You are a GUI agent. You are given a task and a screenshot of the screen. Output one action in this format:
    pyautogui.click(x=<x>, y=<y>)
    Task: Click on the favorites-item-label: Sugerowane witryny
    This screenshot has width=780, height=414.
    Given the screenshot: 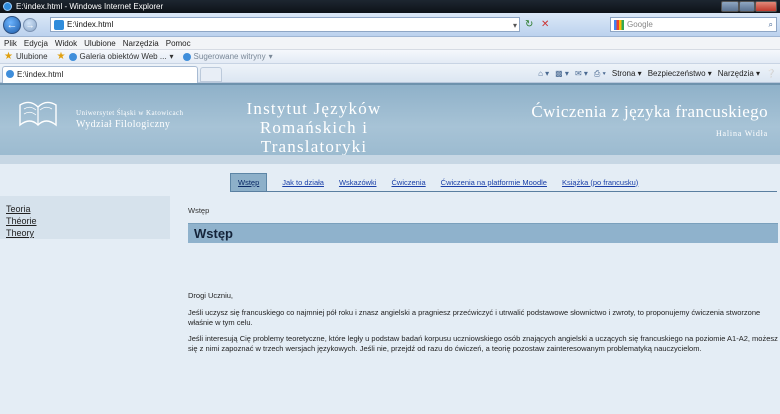 What is the action you would take?
    pyautogui.click(x=229, y=56)
    